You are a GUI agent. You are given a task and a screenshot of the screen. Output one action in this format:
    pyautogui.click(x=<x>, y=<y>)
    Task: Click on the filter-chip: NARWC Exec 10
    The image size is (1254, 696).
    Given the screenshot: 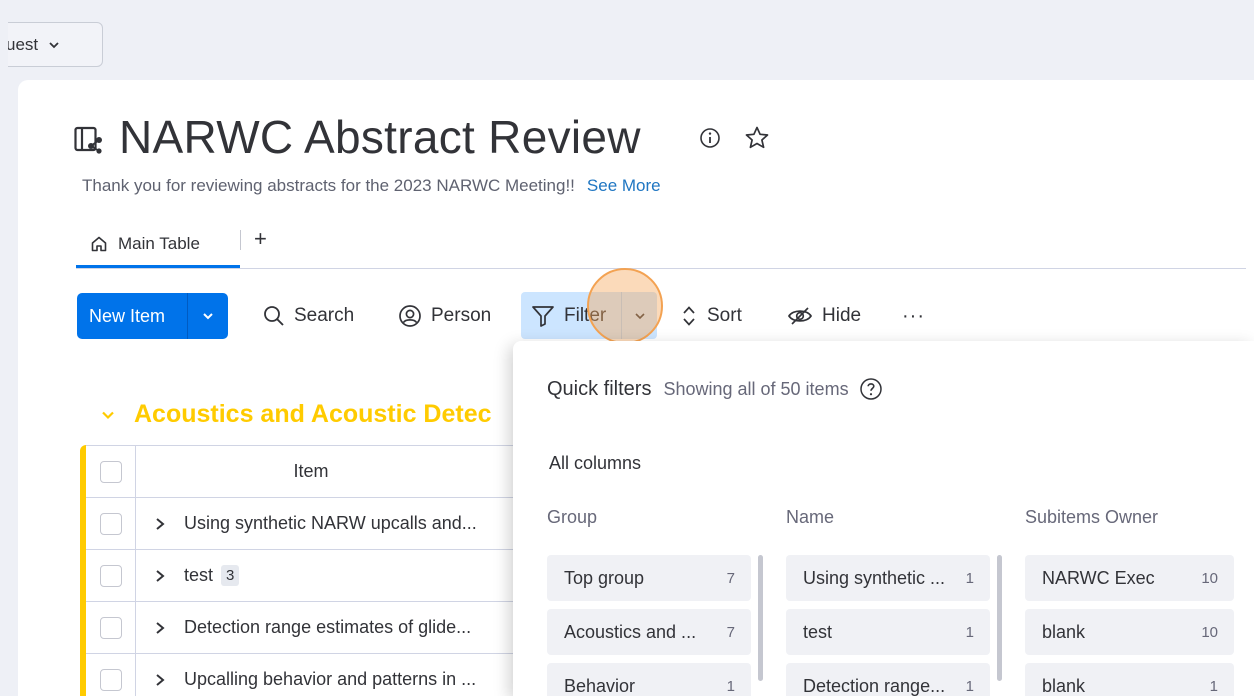 What is the action you would take?
    pyautogui.click(x=1129, y=578)
    